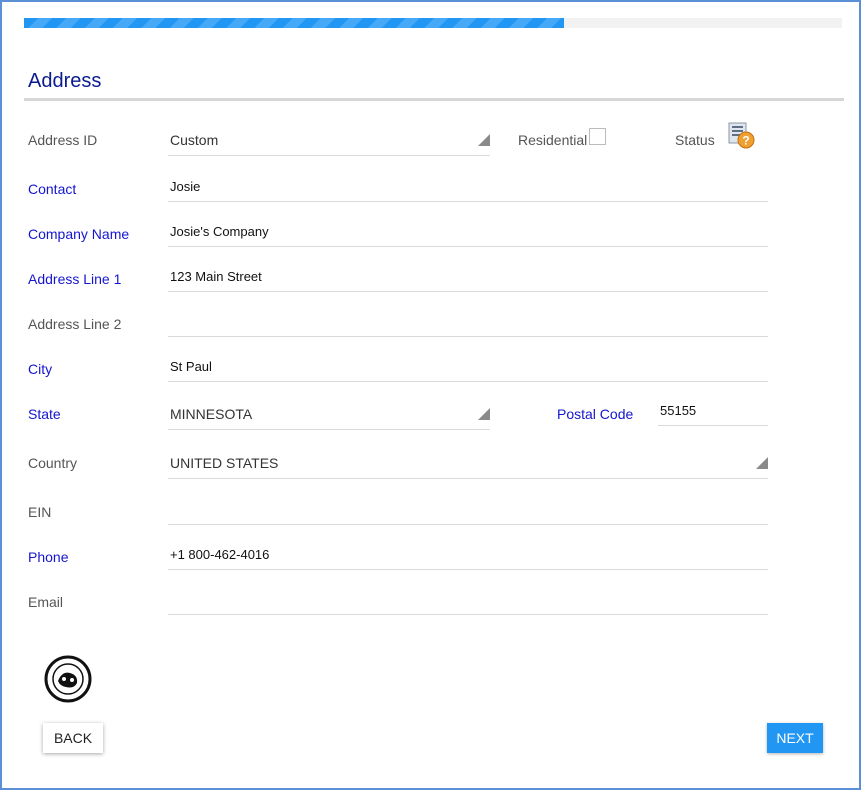 The height and width of the screenshot is (790, 861). What do you see at coordinates (795, 738) in the screenshot?
I see `next-button: NEXT` at bounding box center [795, 738].